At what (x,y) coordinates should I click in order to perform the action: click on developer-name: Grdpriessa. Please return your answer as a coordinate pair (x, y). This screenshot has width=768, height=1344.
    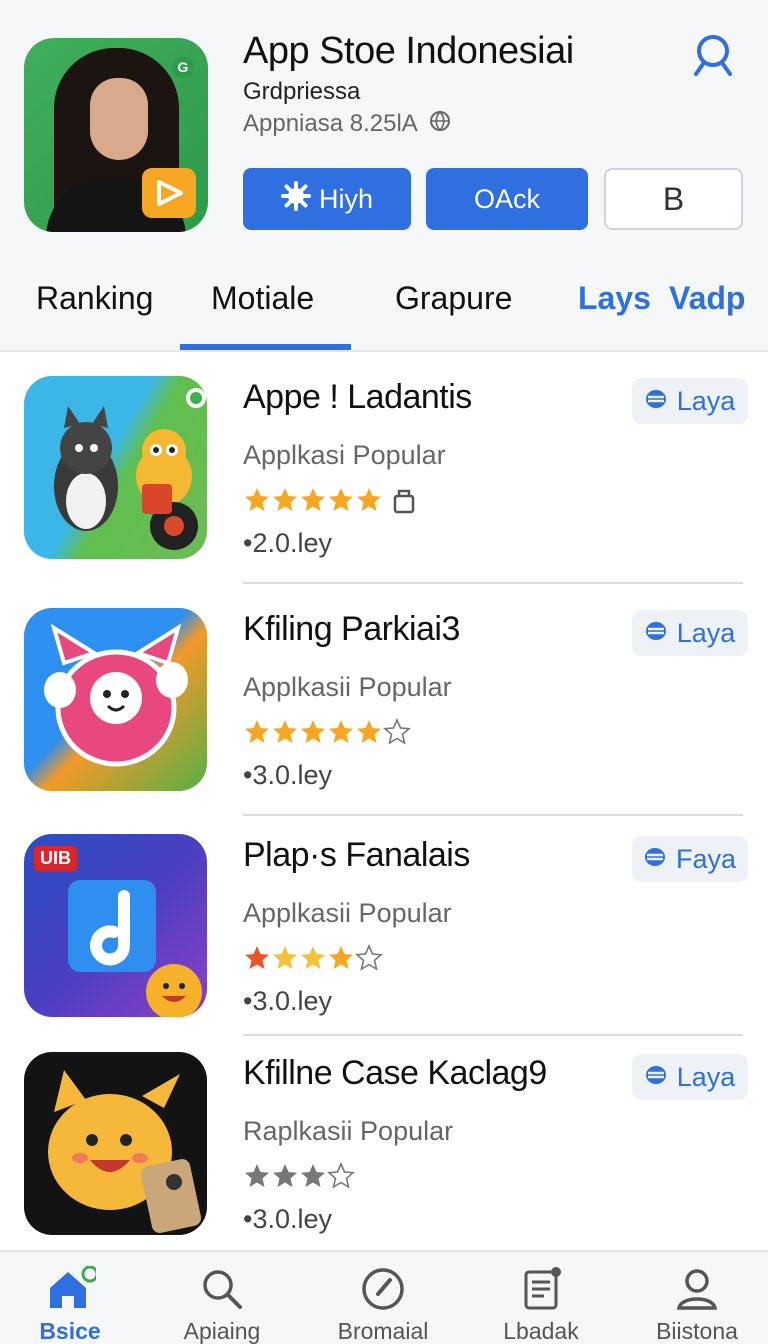
    Looking at the image, I should click on (302, 91).